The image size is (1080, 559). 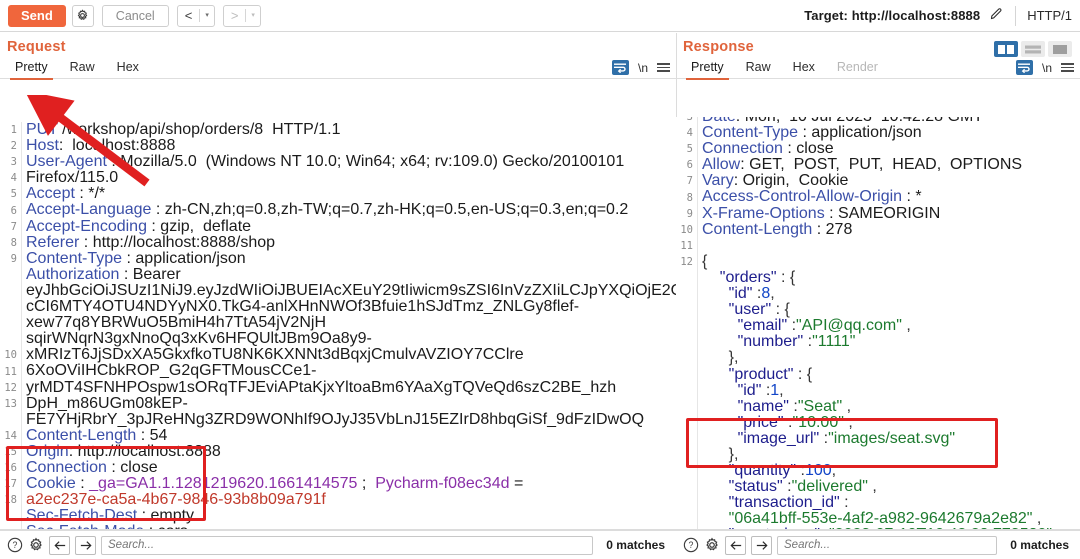 I want to click on response-tab-raw: Raw, so click(x=758, y=68).